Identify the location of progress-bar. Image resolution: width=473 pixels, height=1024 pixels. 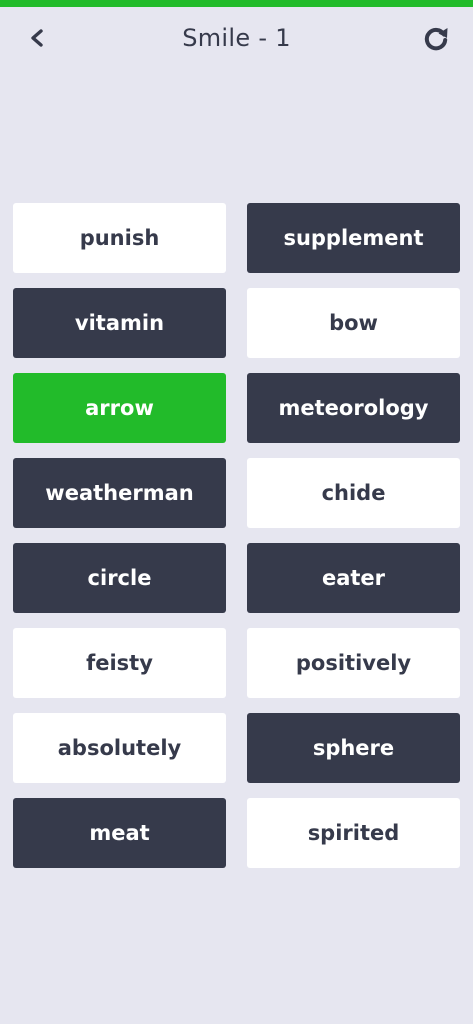
(236, 3).